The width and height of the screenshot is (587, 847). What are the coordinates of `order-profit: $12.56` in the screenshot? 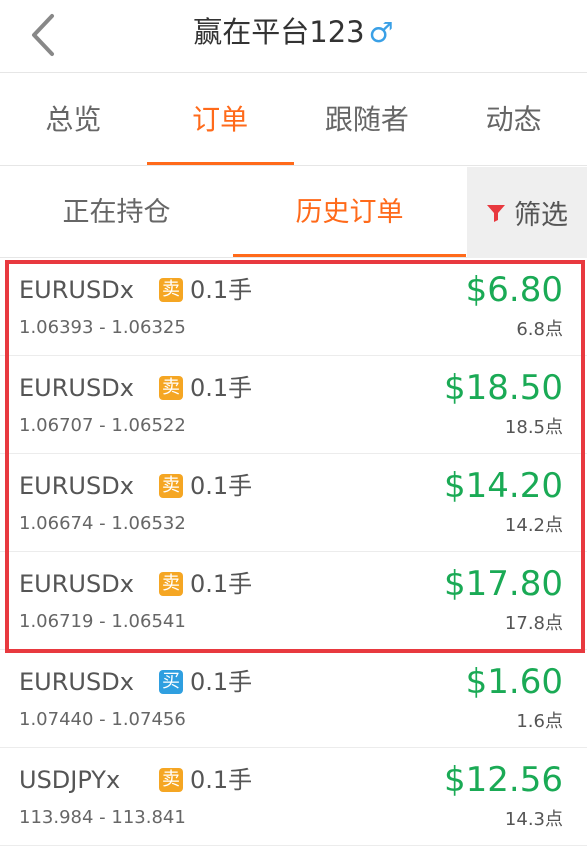 It's located at (503, 780).